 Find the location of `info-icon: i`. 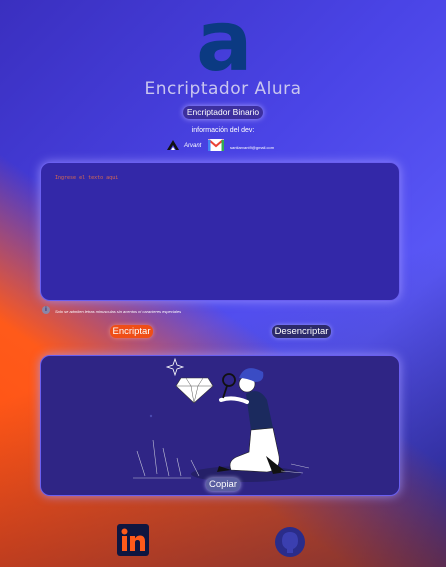

info-icon: i is located at coordinates (46, 310).